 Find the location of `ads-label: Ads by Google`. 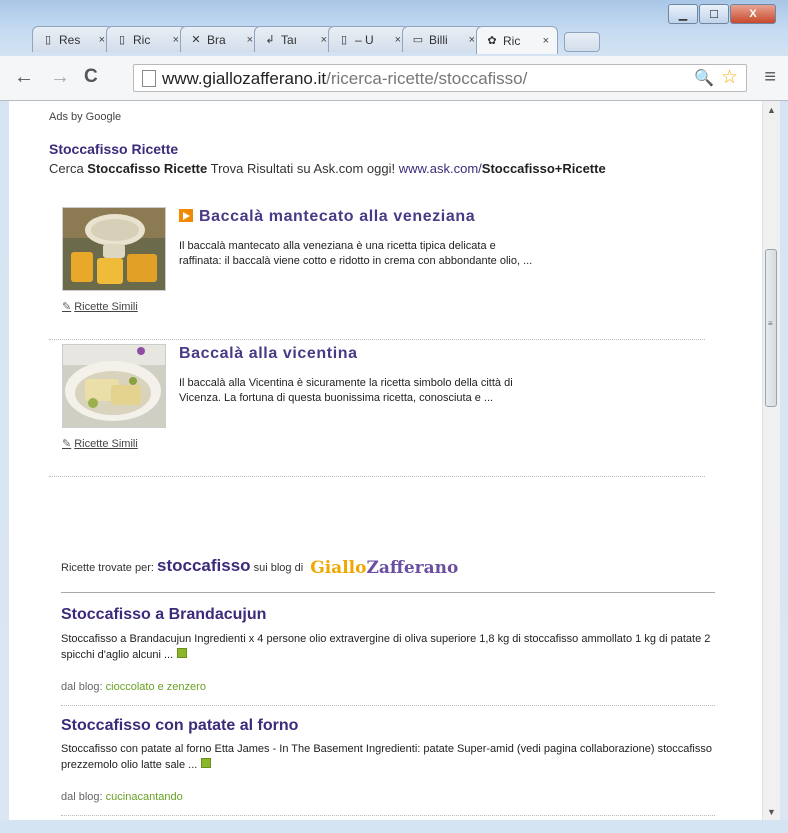

ads-label: Ads by Google is located at coordinates (85, 117).